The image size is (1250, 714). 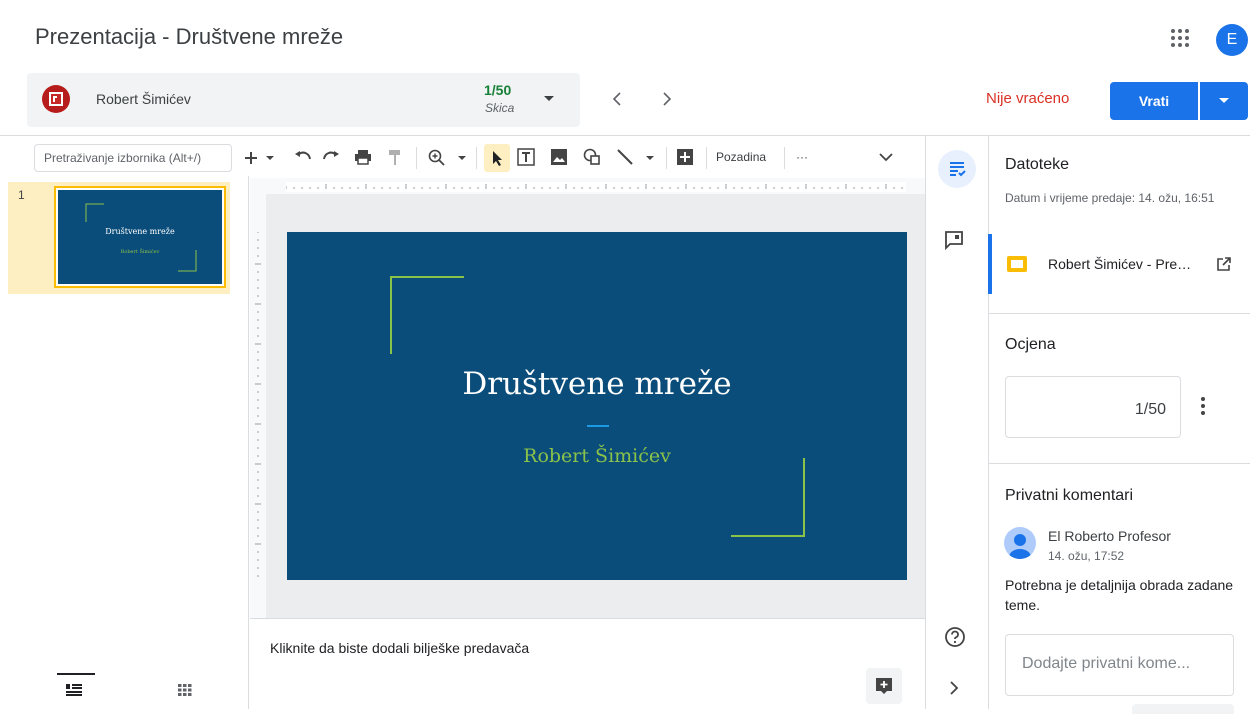 What do you see at coordinates (143, 99) in the screenshot?
I see `student-name: Robert Šimićev` at bounding box center [143, 99].